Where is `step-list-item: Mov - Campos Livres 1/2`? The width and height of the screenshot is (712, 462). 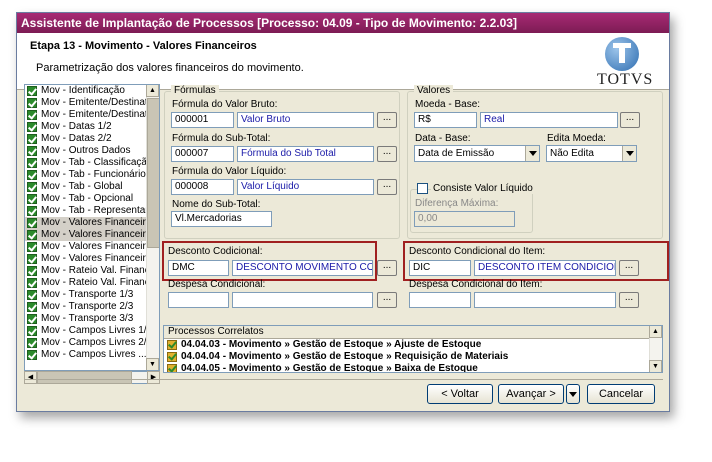 step-list-item: Mov - Campos Livres 1/2 is located at coordinates (92, 331).